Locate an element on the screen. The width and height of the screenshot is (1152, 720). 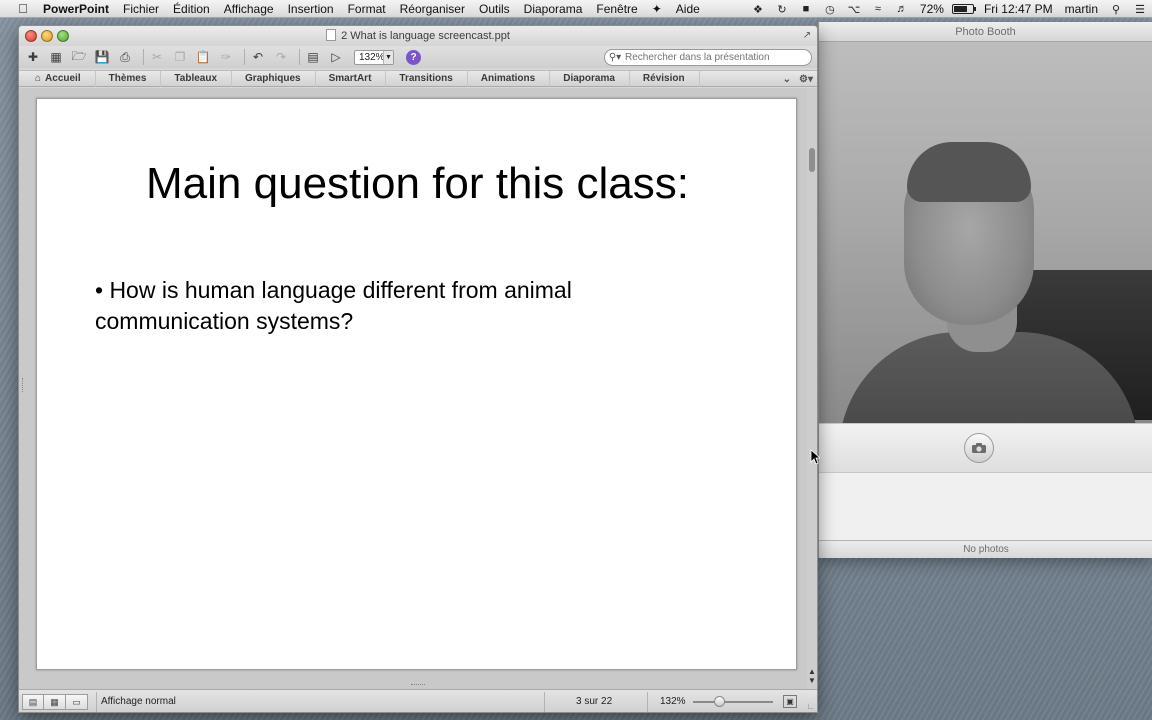
slide-sorter-view-icon: ▦ is located at coordinates (55, 702).